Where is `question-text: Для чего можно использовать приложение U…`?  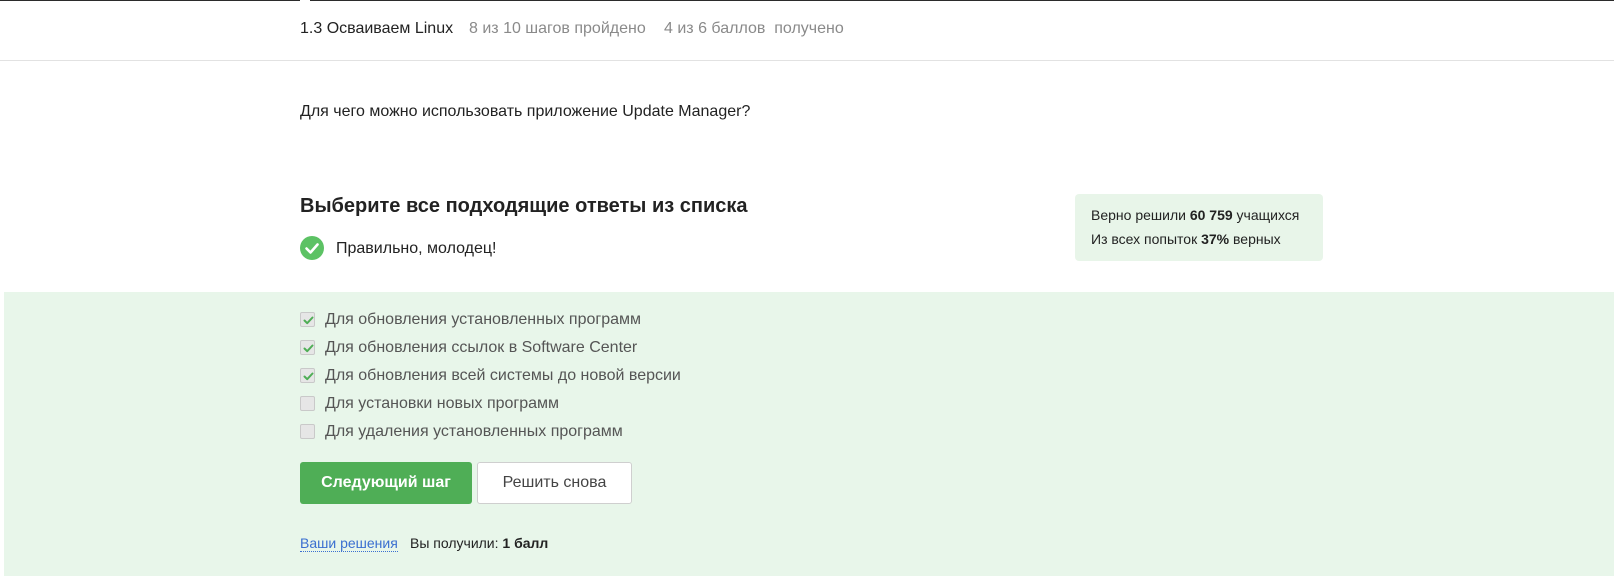 question-text: Для чего можно использовать приложение U… is located at coordinates (525, 111).